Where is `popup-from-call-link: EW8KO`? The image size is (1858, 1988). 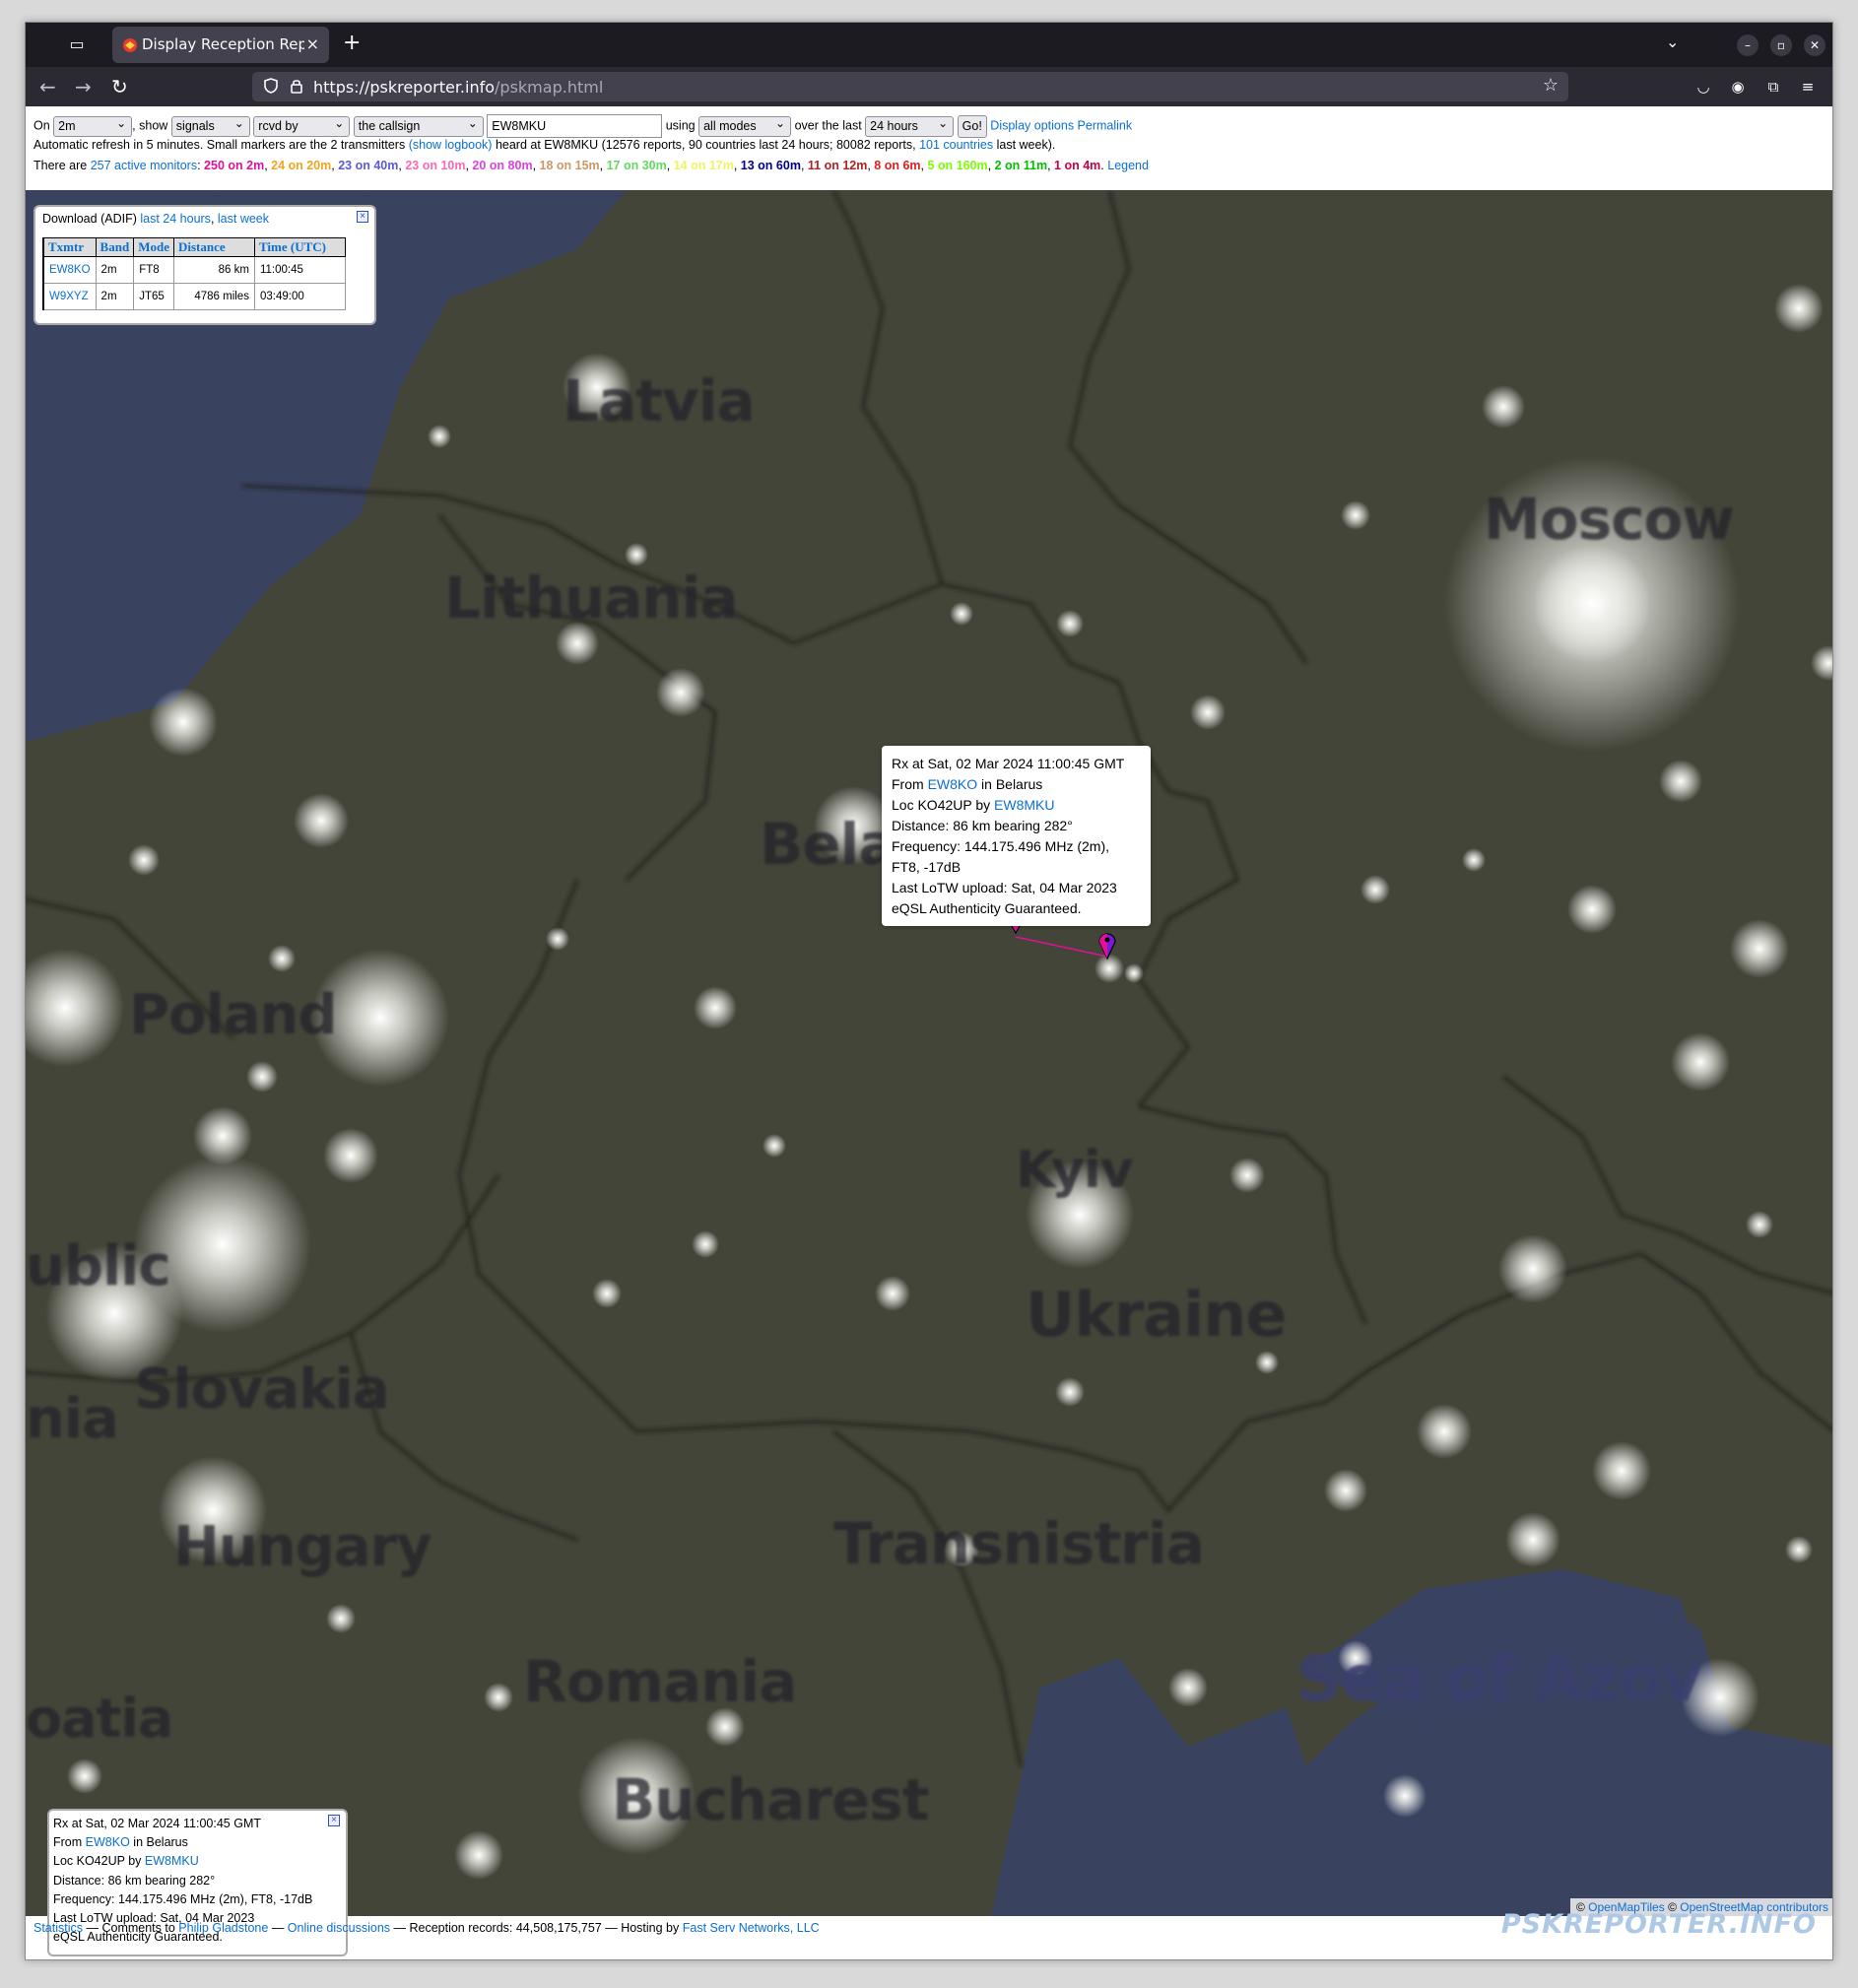 popup-from-call-link: EW8KO is located at coordinates (953, 784).